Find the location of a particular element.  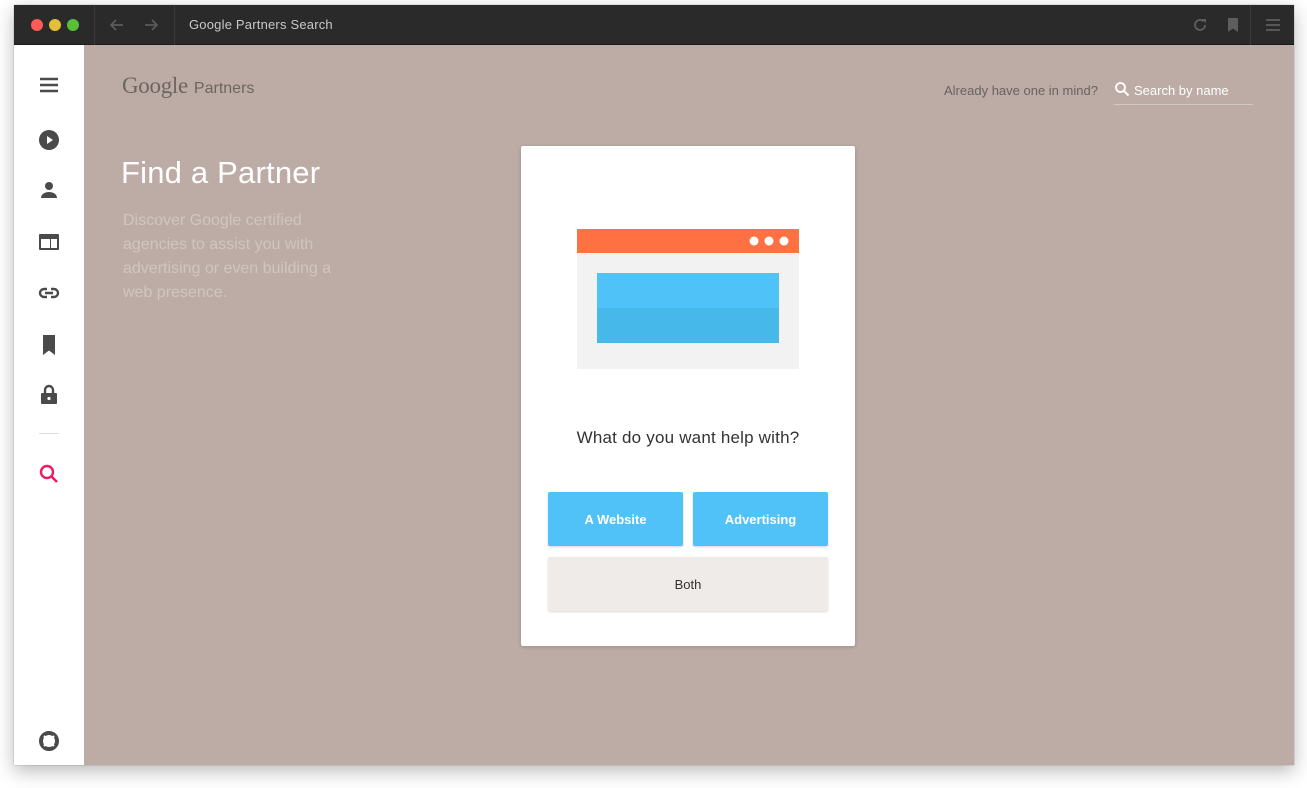

page-title: Find a Partner is located at coordinates (221, 172).